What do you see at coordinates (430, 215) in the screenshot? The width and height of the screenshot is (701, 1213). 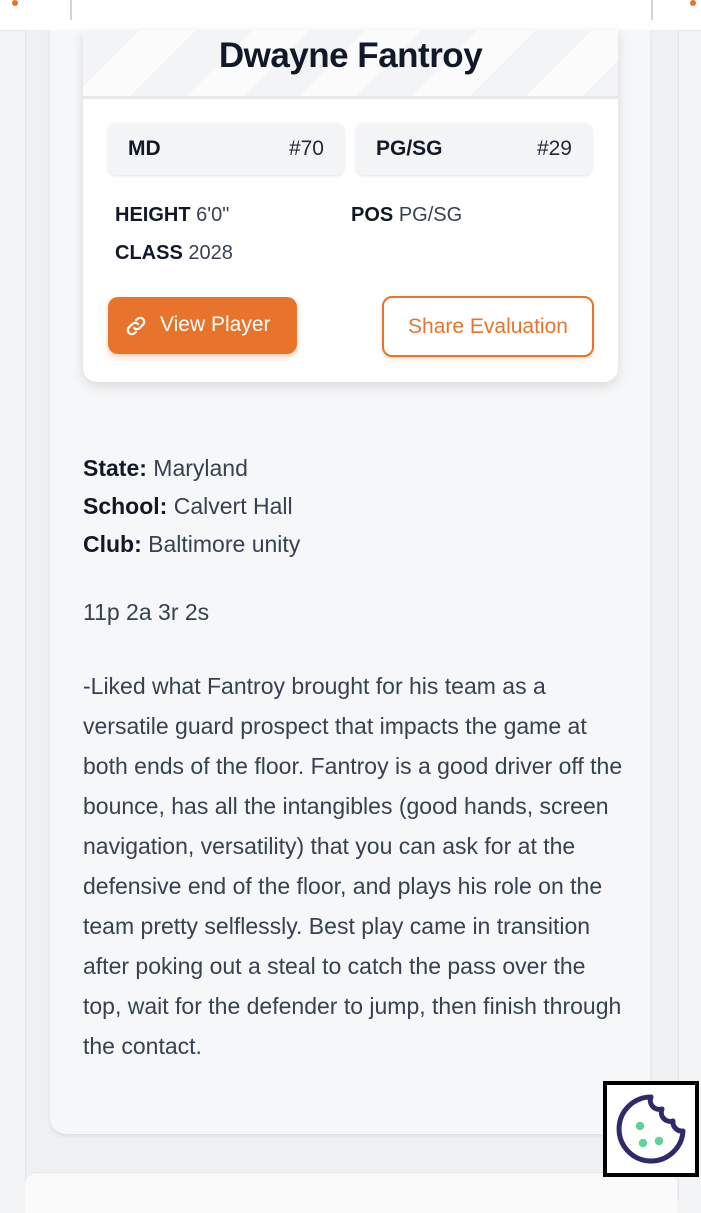 I see `position-value: PG/SG` at bounding box center [430, 215].